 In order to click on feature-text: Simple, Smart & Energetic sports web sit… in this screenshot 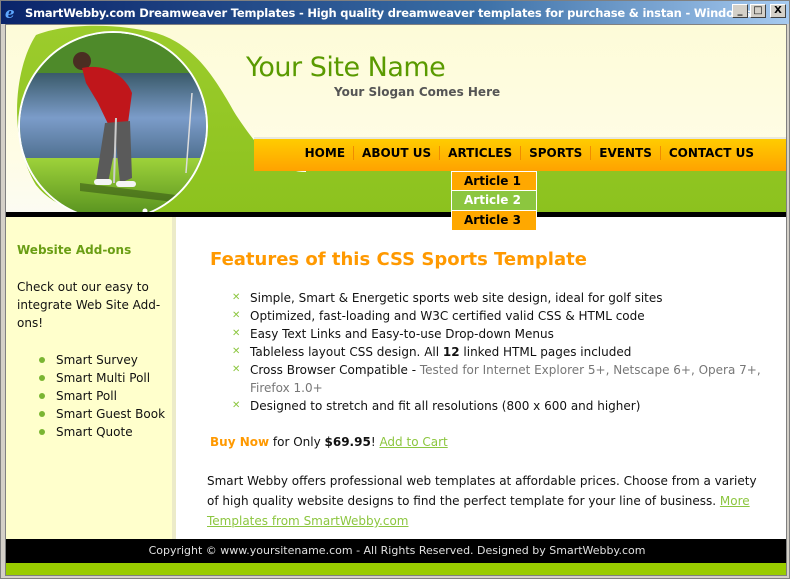, I will do `click(456, 298)`.